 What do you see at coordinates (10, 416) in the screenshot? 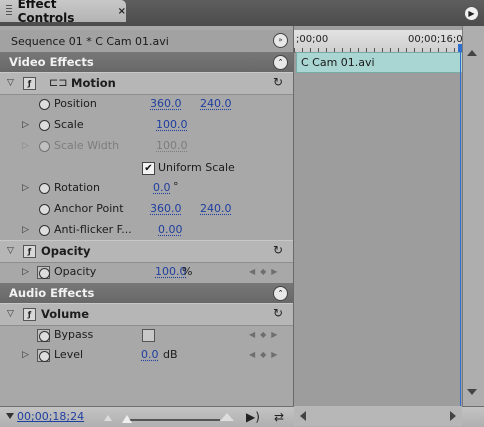
I see `filter-icon` at bounding box center [10, 416].